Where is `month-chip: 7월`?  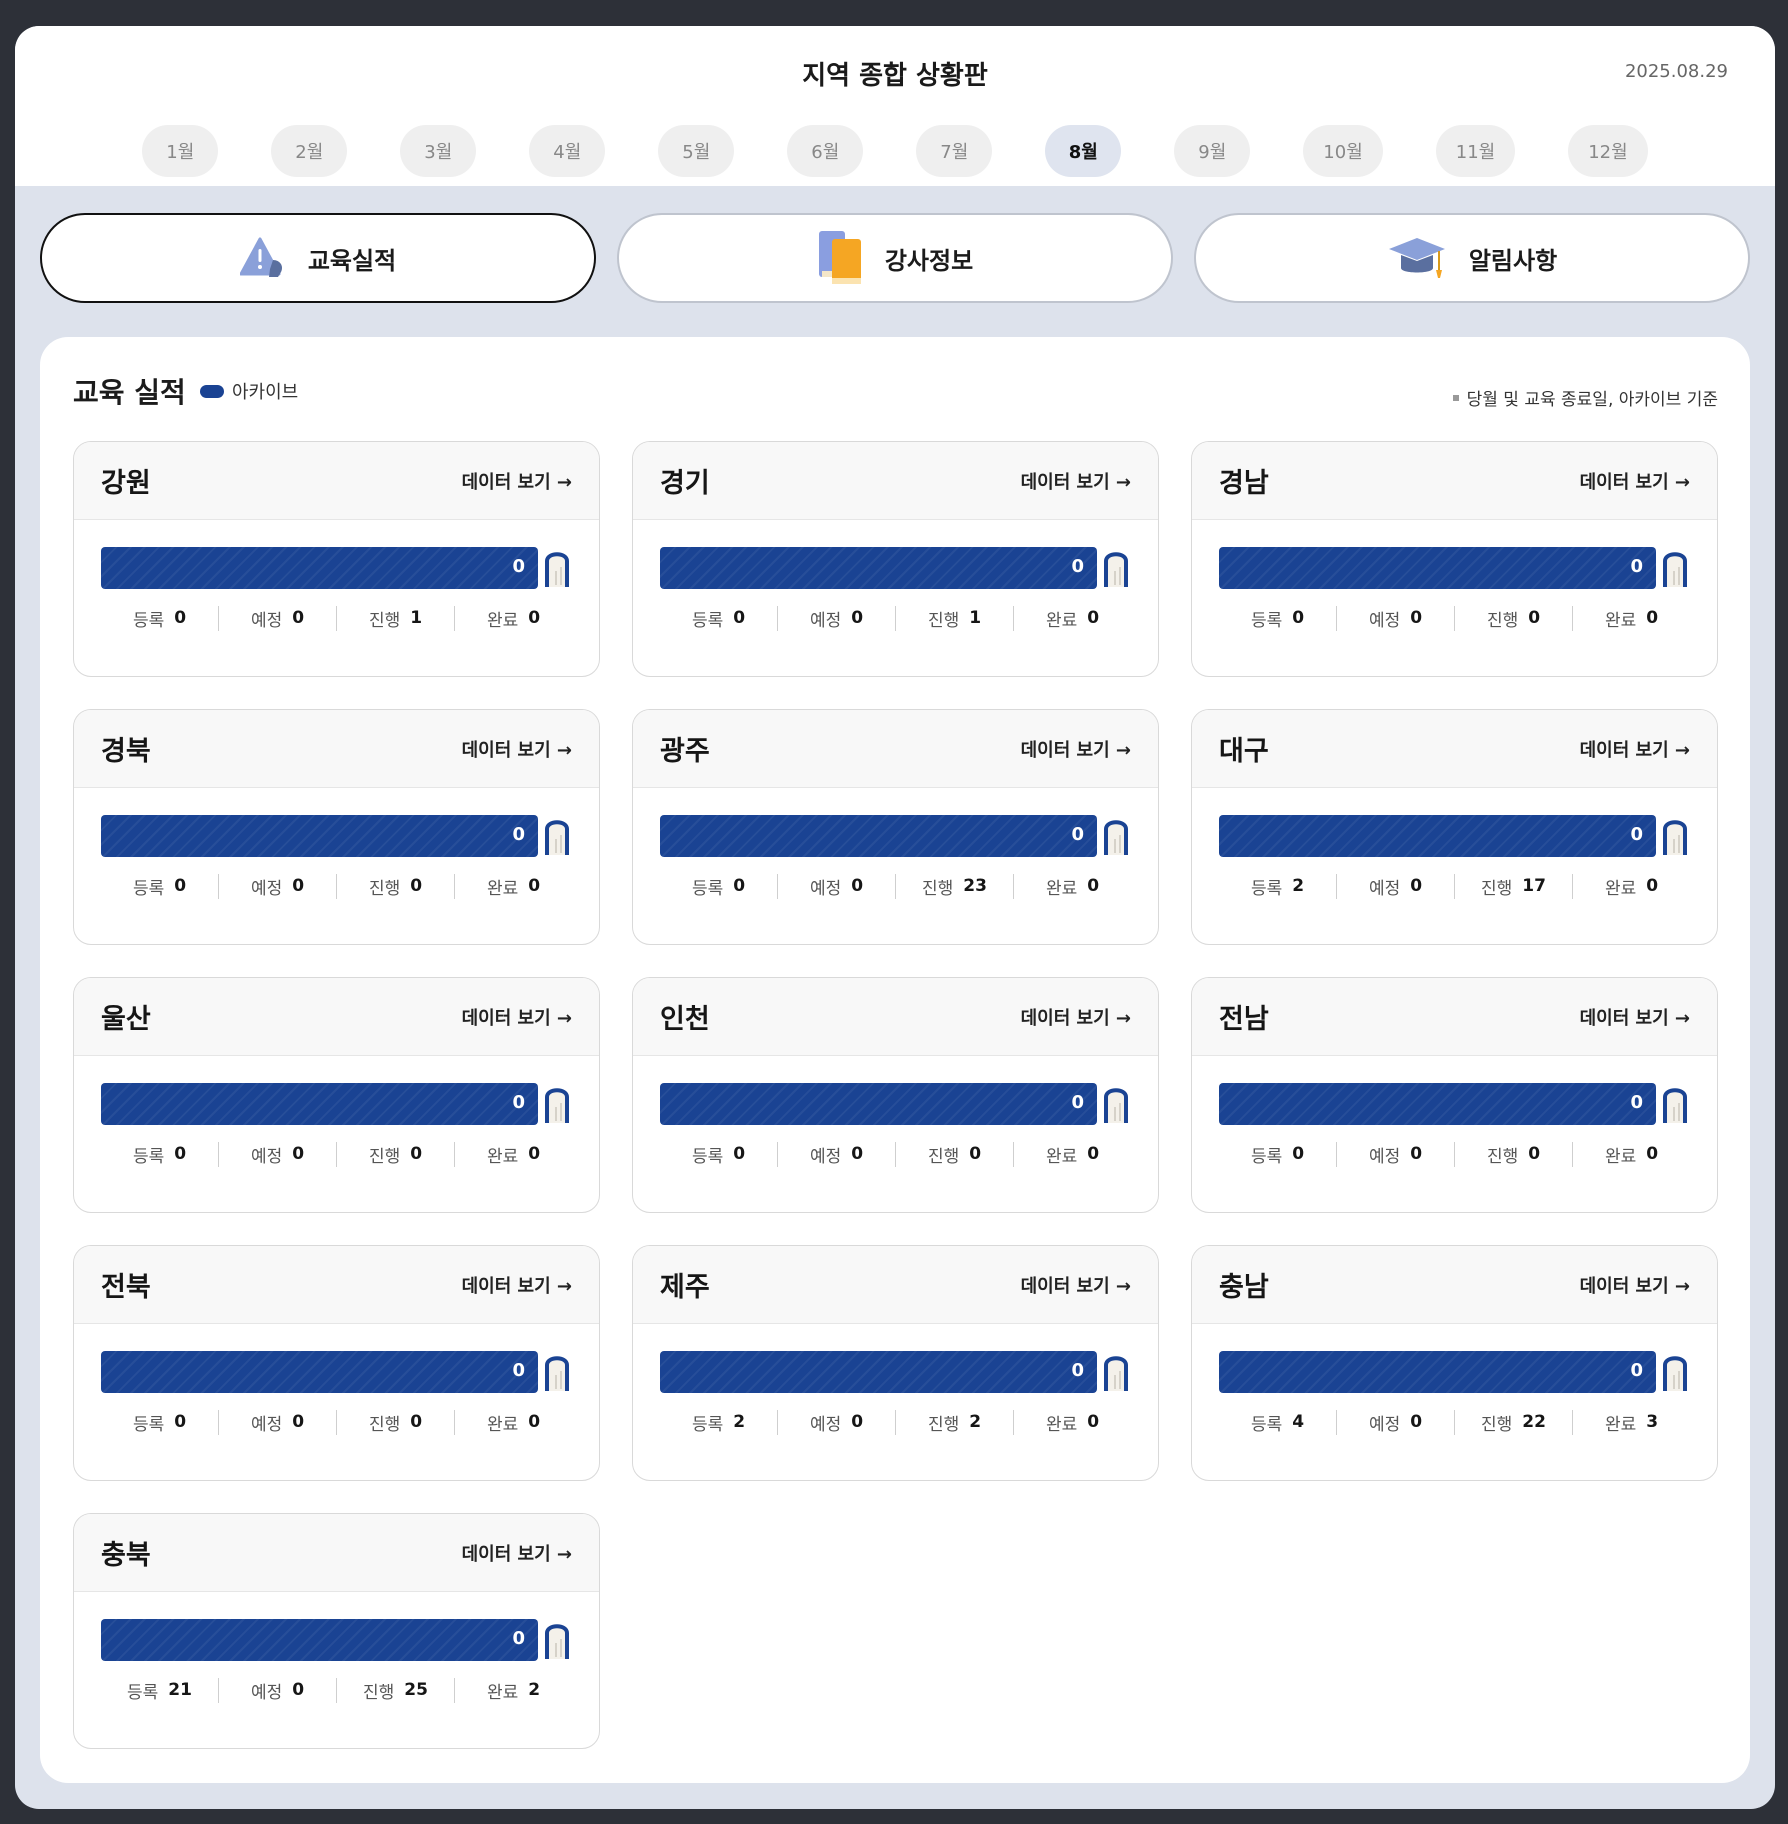 month-chip: 7월 is located at coordinates (954, 151).